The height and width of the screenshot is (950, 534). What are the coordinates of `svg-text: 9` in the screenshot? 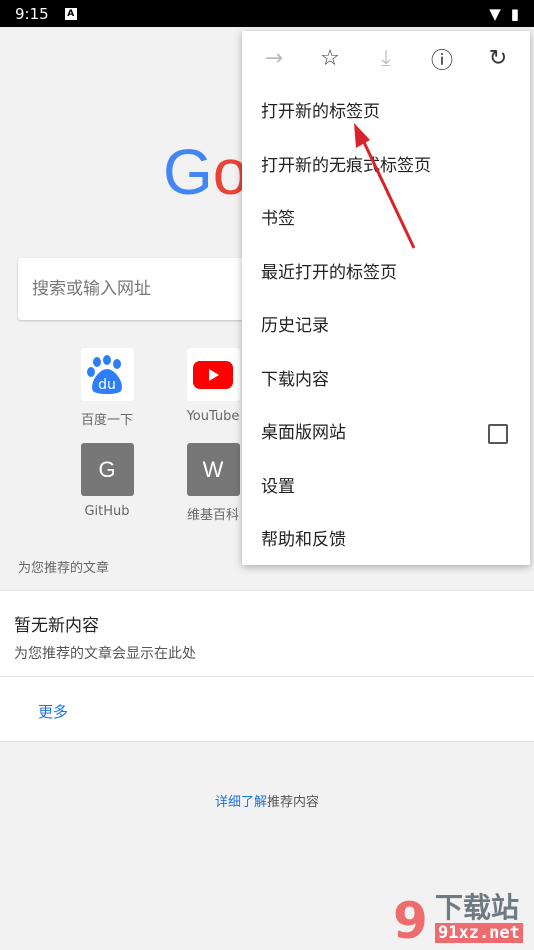 It's located at (410, 918).